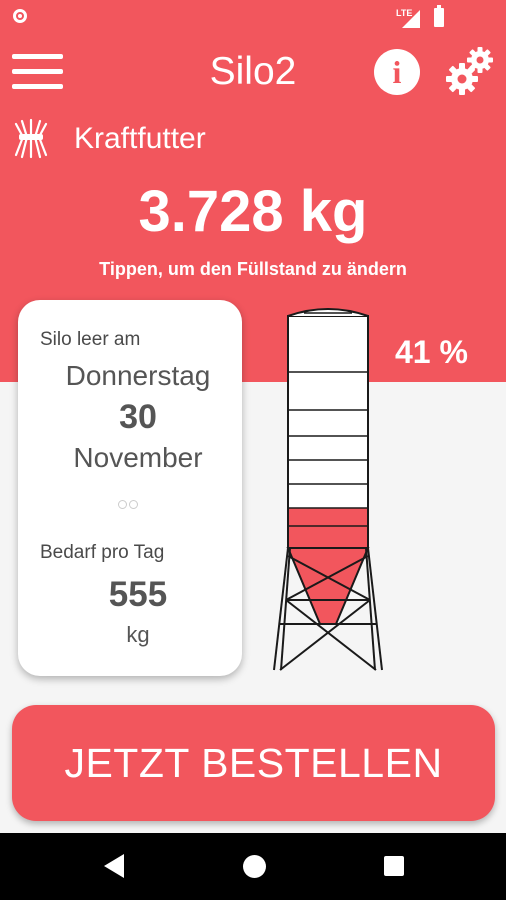 This screenshot has width=506, height=900. I want to click on gear-icon, so click(471, 71).